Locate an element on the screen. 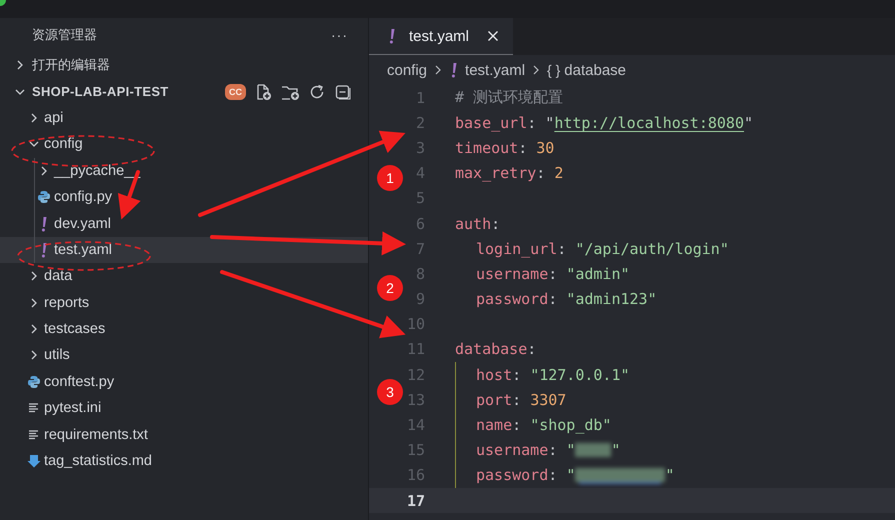 Image resolution: width=895 pixels, height=520 pixels. code-text: password: " is located at coordinates (526, 475).